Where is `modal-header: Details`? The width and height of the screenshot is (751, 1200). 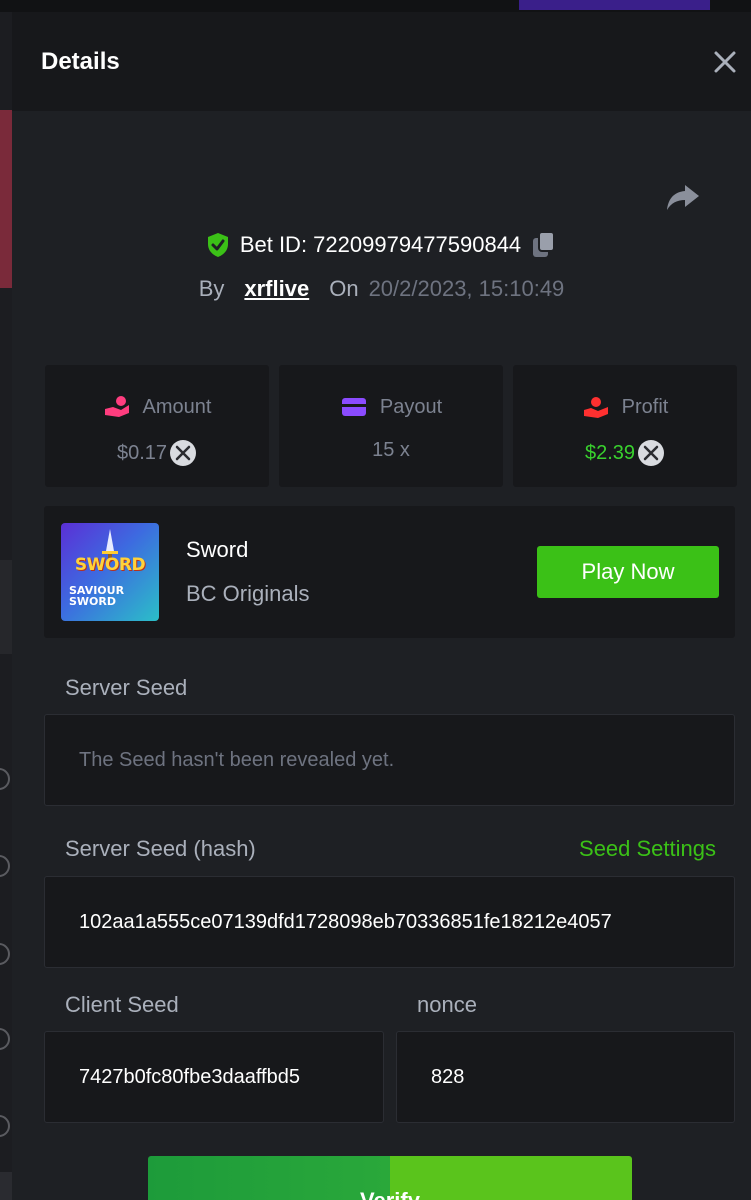 modal-header: Details is located at coordinates (381, 61).